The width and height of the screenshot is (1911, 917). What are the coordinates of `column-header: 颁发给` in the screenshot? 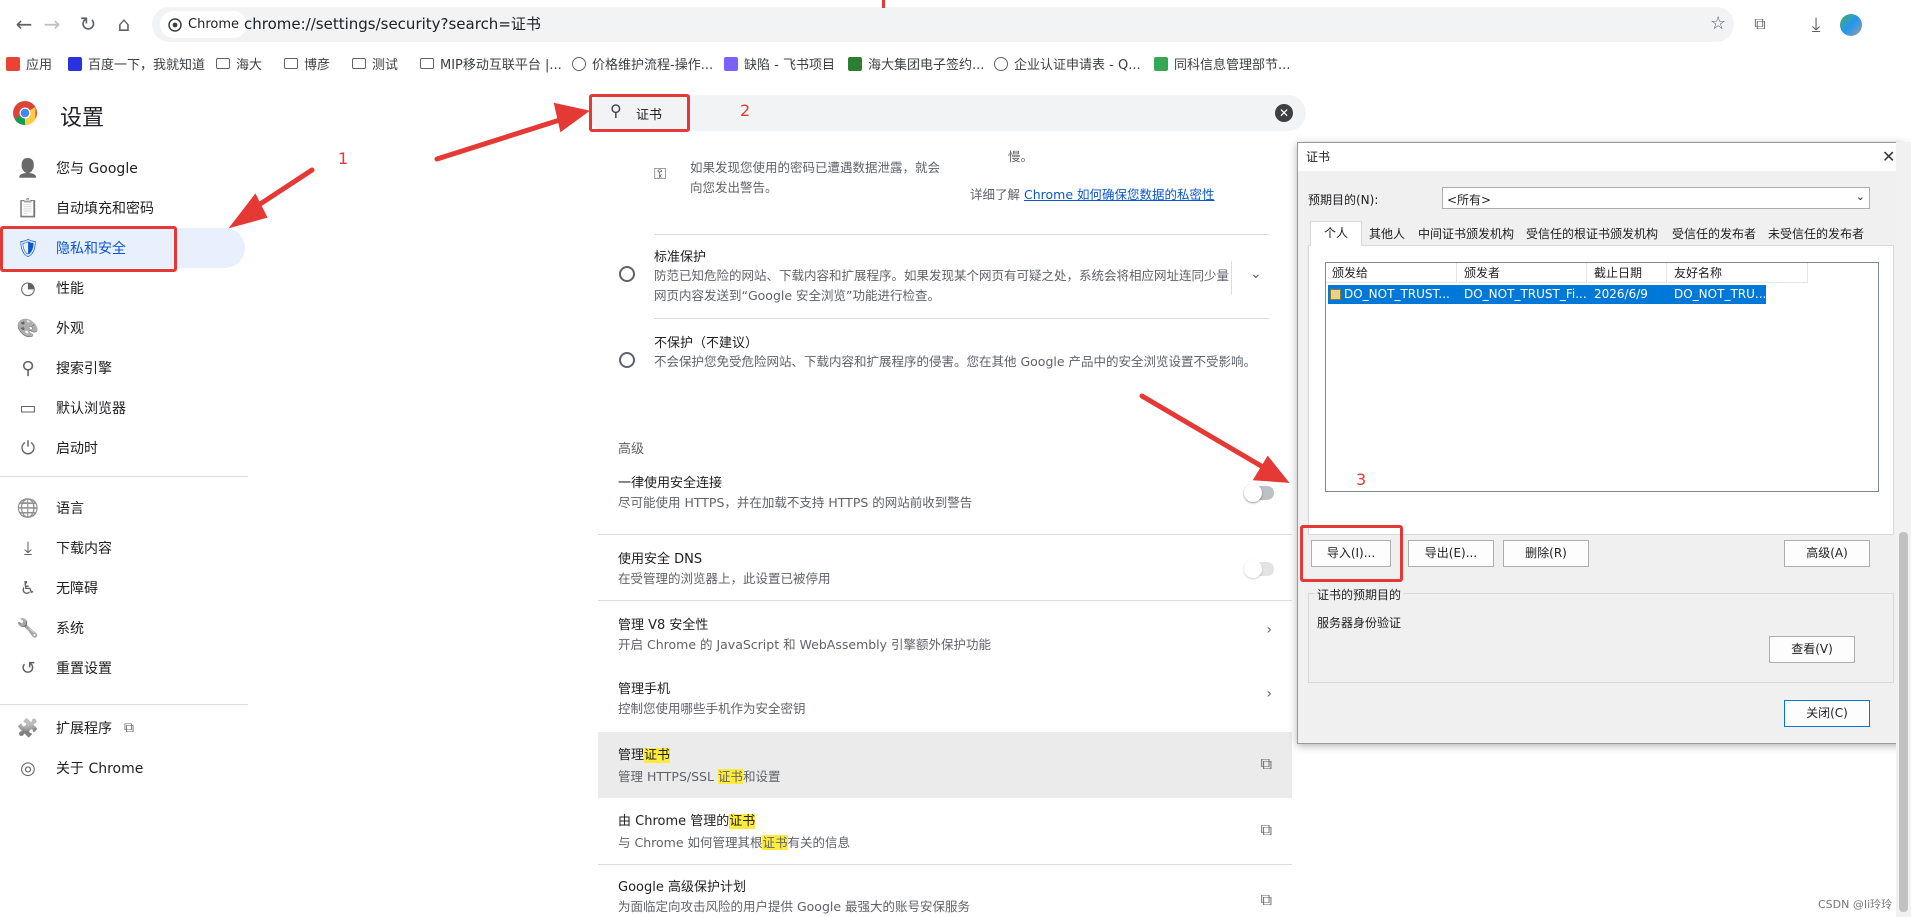 It's located at (1391, 273).